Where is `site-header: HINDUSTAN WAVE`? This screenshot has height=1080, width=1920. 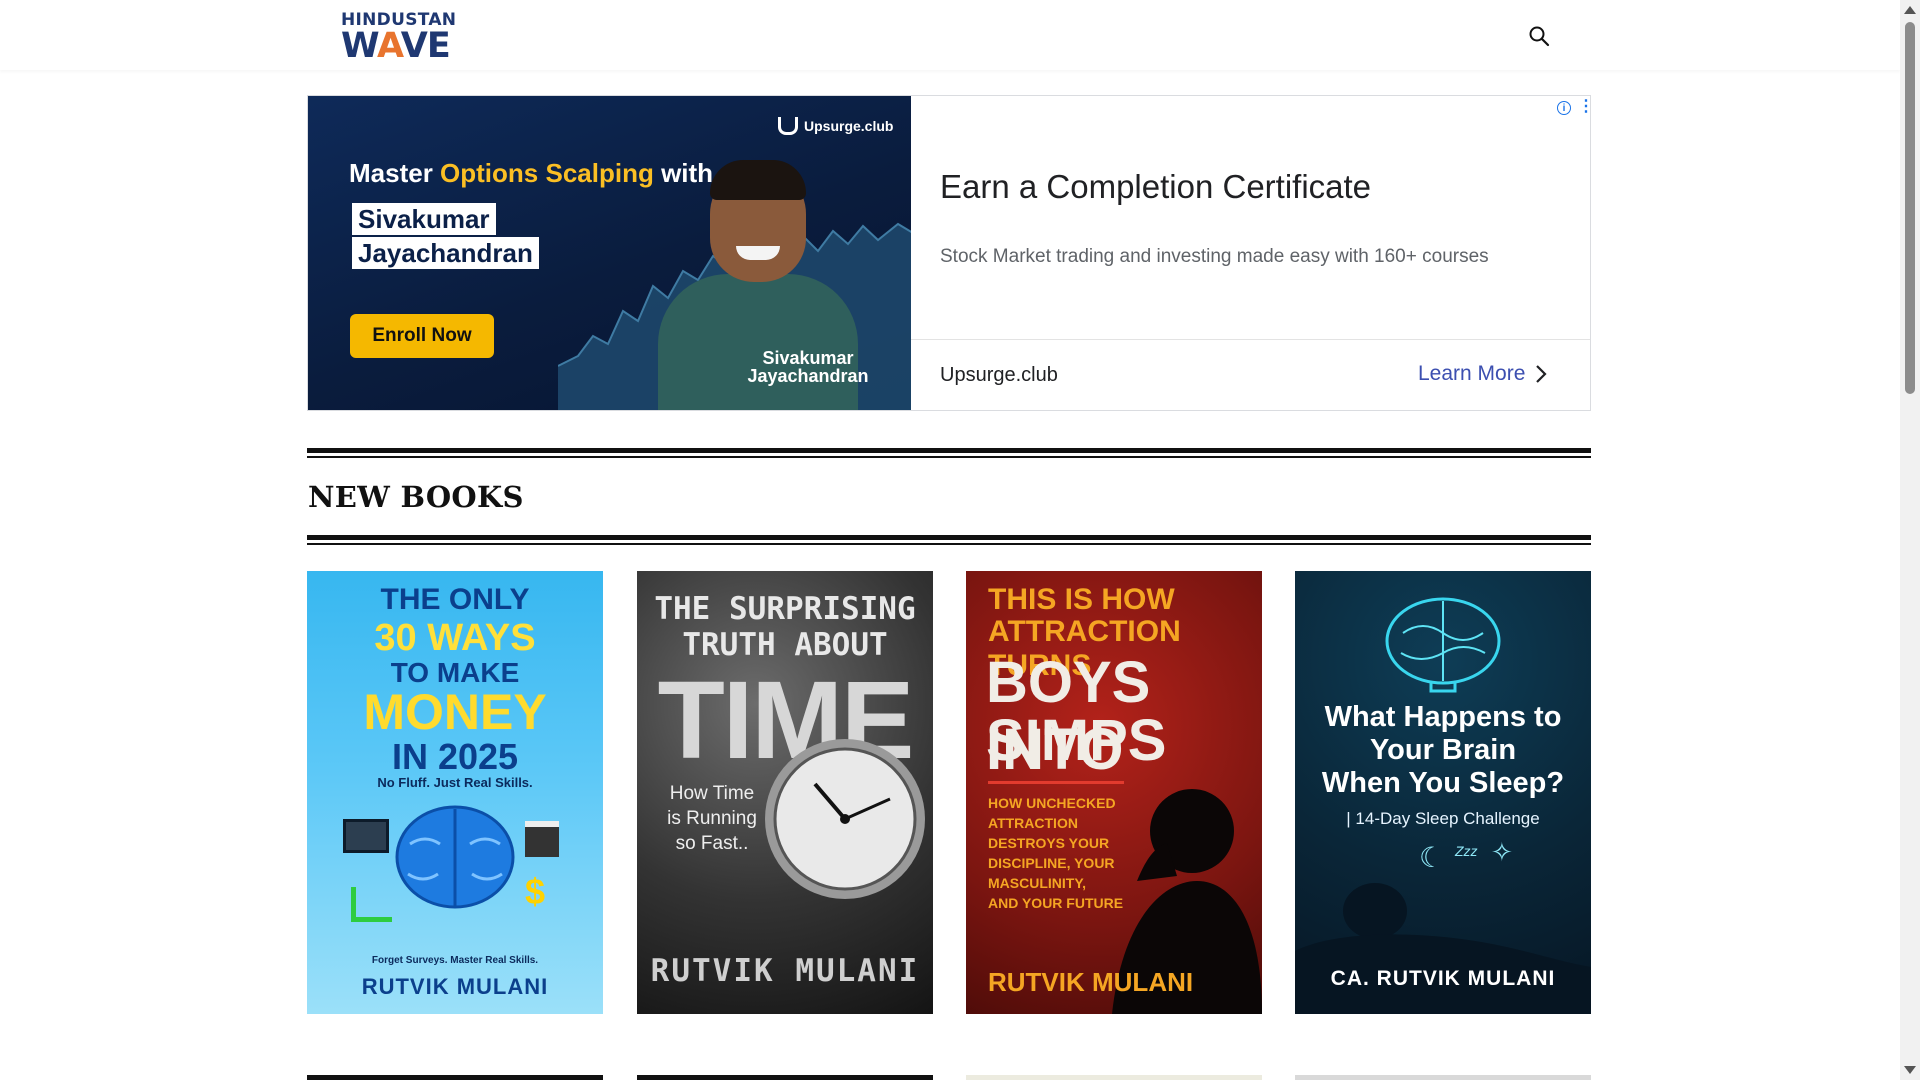
site-header: HINDUSTAN WAVE is located at coordinates (950, 35).